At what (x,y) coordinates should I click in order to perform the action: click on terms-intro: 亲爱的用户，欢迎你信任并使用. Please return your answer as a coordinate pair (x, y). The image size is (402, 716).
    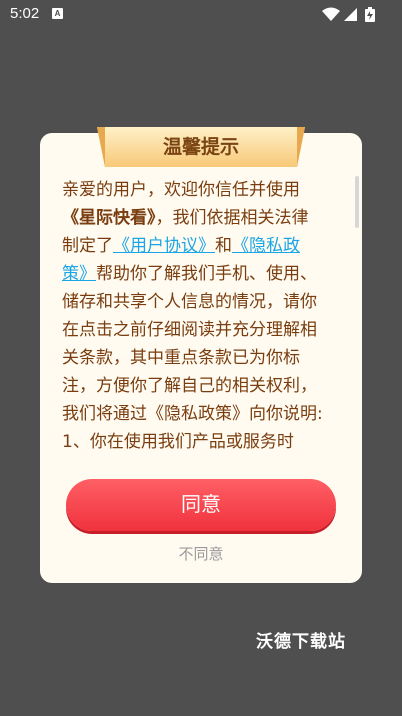
    Looking at the image, I should click on (181, 190).